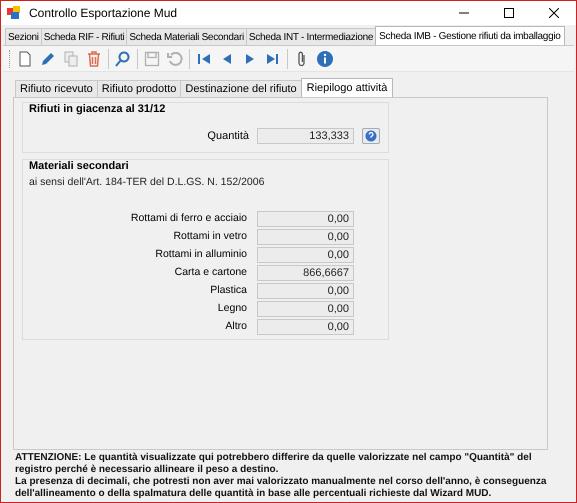 Image resolution: width=577 pixels, height=503 pixels. I want to click on tab: Scheda Materiali Secondari, so click(186, 36).